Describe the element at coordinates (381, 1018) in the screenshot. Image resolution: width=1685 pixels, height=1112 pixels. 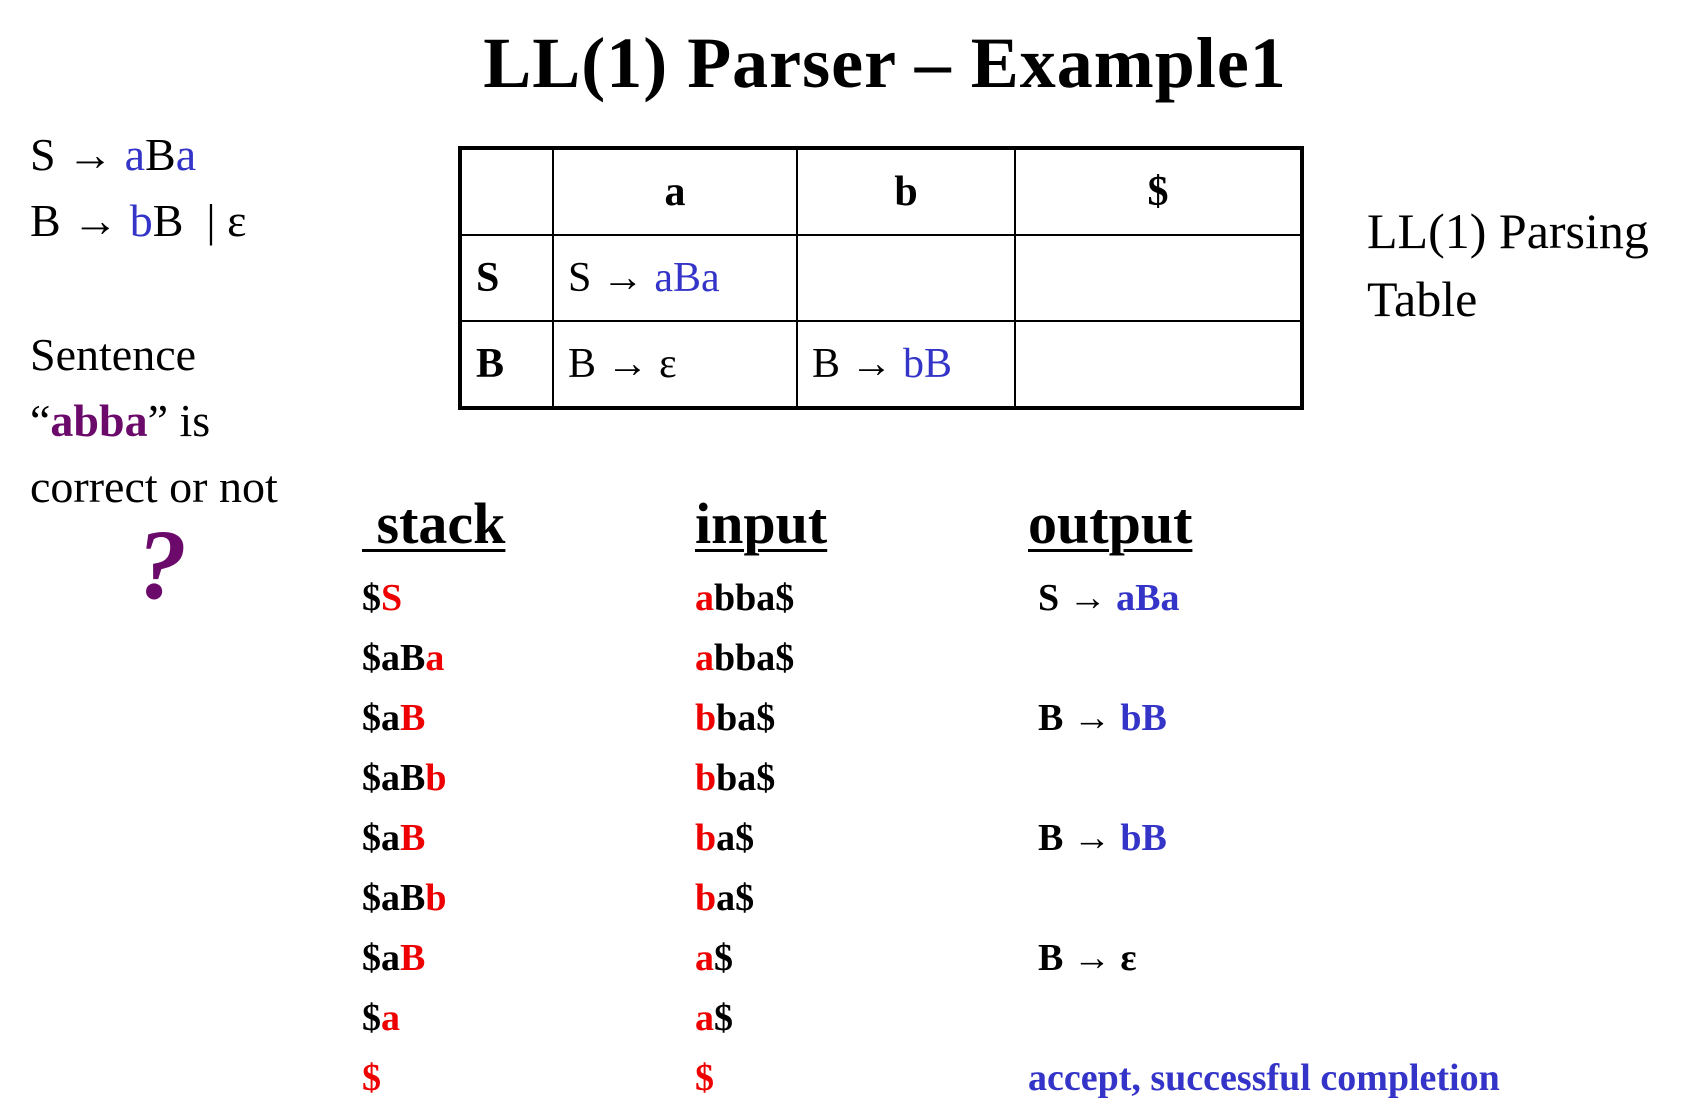
I see `list-item: $a` at that location.